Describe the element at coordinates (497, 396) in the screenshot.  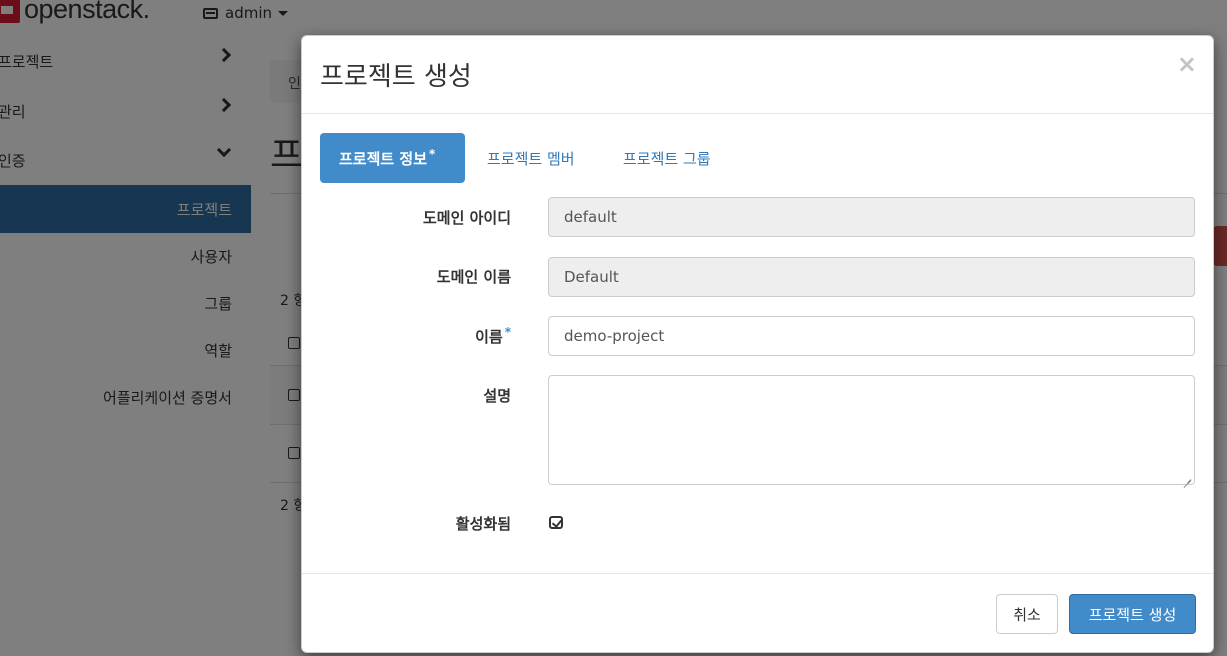
I see `description-label: 설명` at that location.